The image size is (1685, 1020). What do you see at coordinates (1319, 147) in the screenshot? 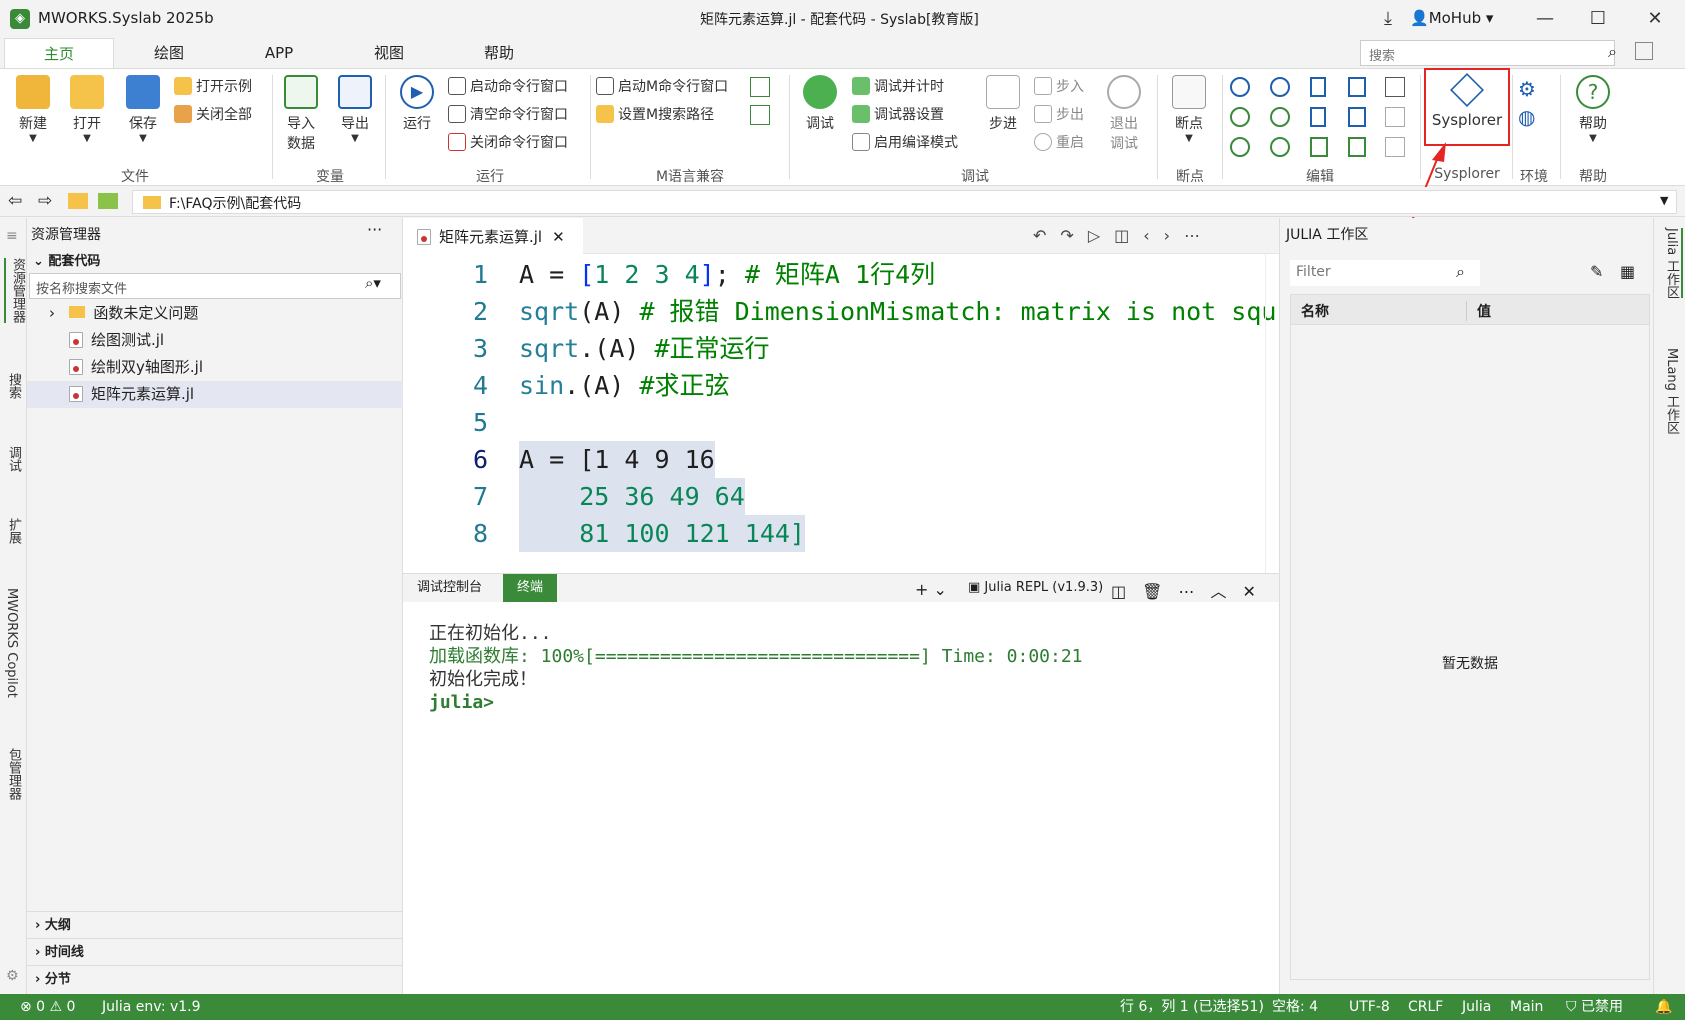
I see `insert-icon` at bounding box center [1319, 147].